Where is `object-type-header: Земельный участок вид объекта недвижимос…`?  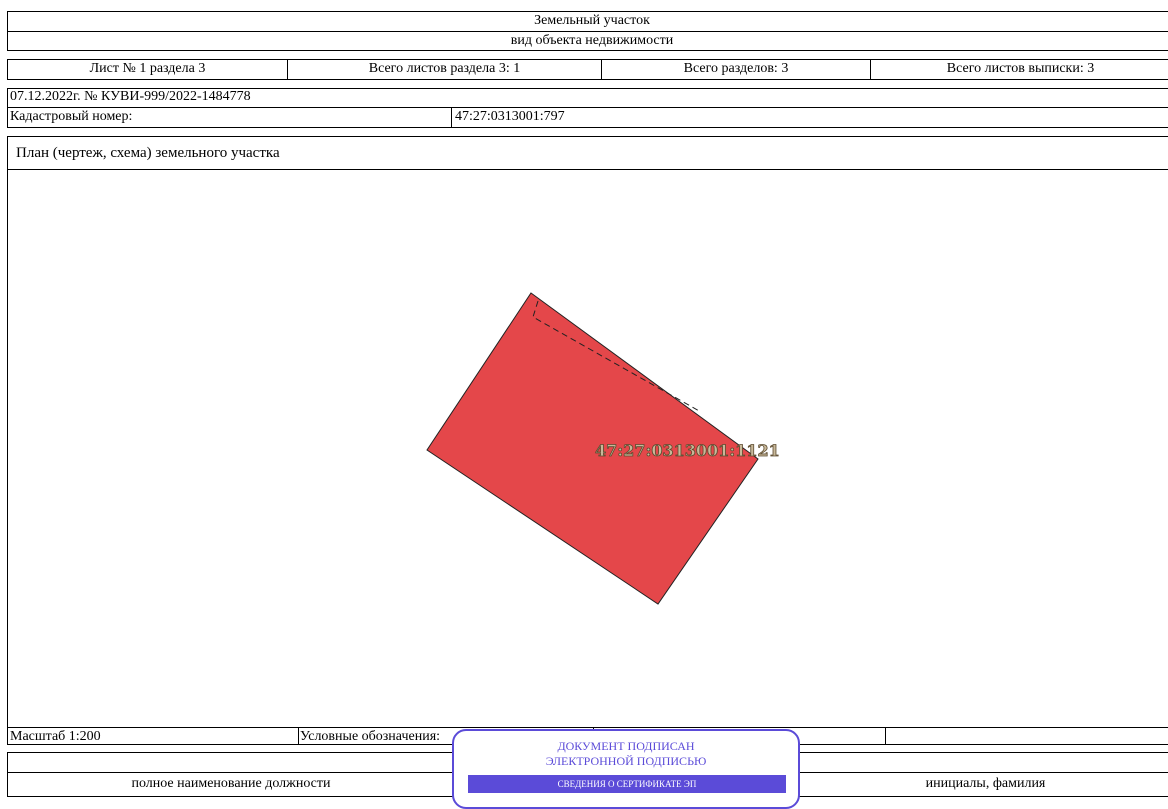 object-type-header: Земельный участок вид объекта недвижимос… is located at coordinates (587, 31).